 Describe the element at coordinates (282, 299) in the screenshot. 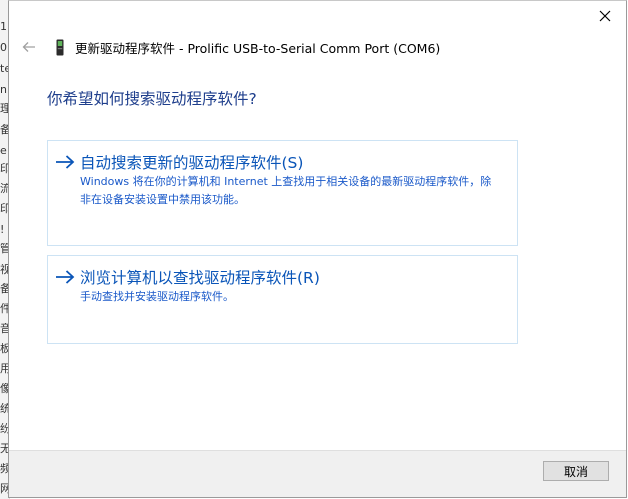

I see `browse-computer-option: 浏览计算机以查找驱动程序软件(R) 手动查找并安装驱动程序软件。` at that location.